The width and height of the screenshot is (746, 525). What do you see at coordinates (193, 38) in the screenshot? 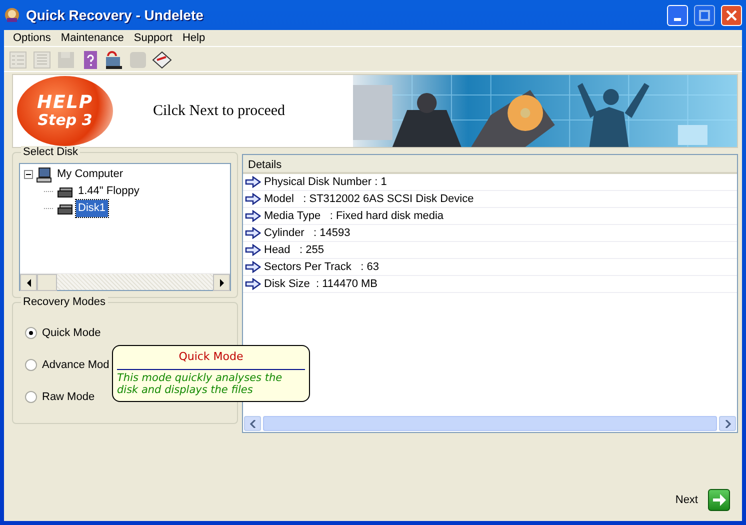
I see `menu-item: Help` at bounding box center [193, 38].